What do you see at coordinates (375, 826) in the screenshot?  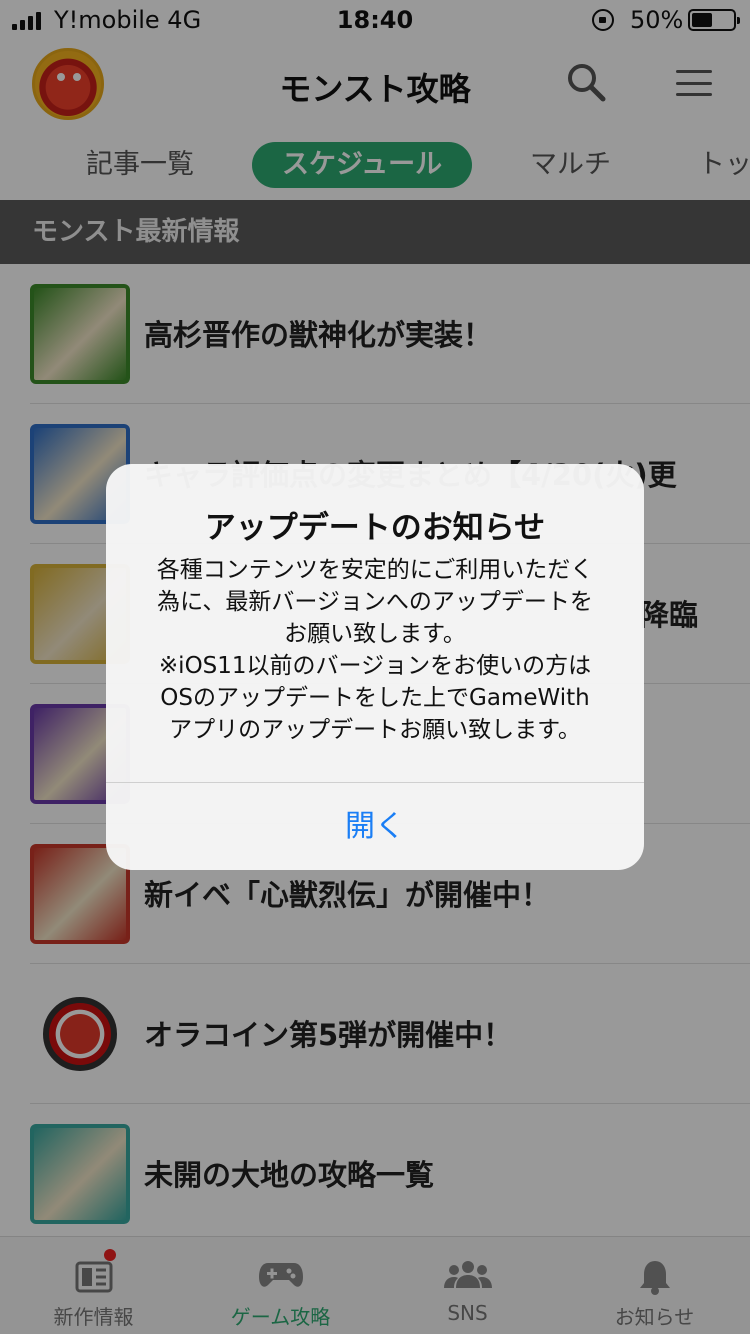 I see `open-button: 開く` at bounding box center [375, 826].